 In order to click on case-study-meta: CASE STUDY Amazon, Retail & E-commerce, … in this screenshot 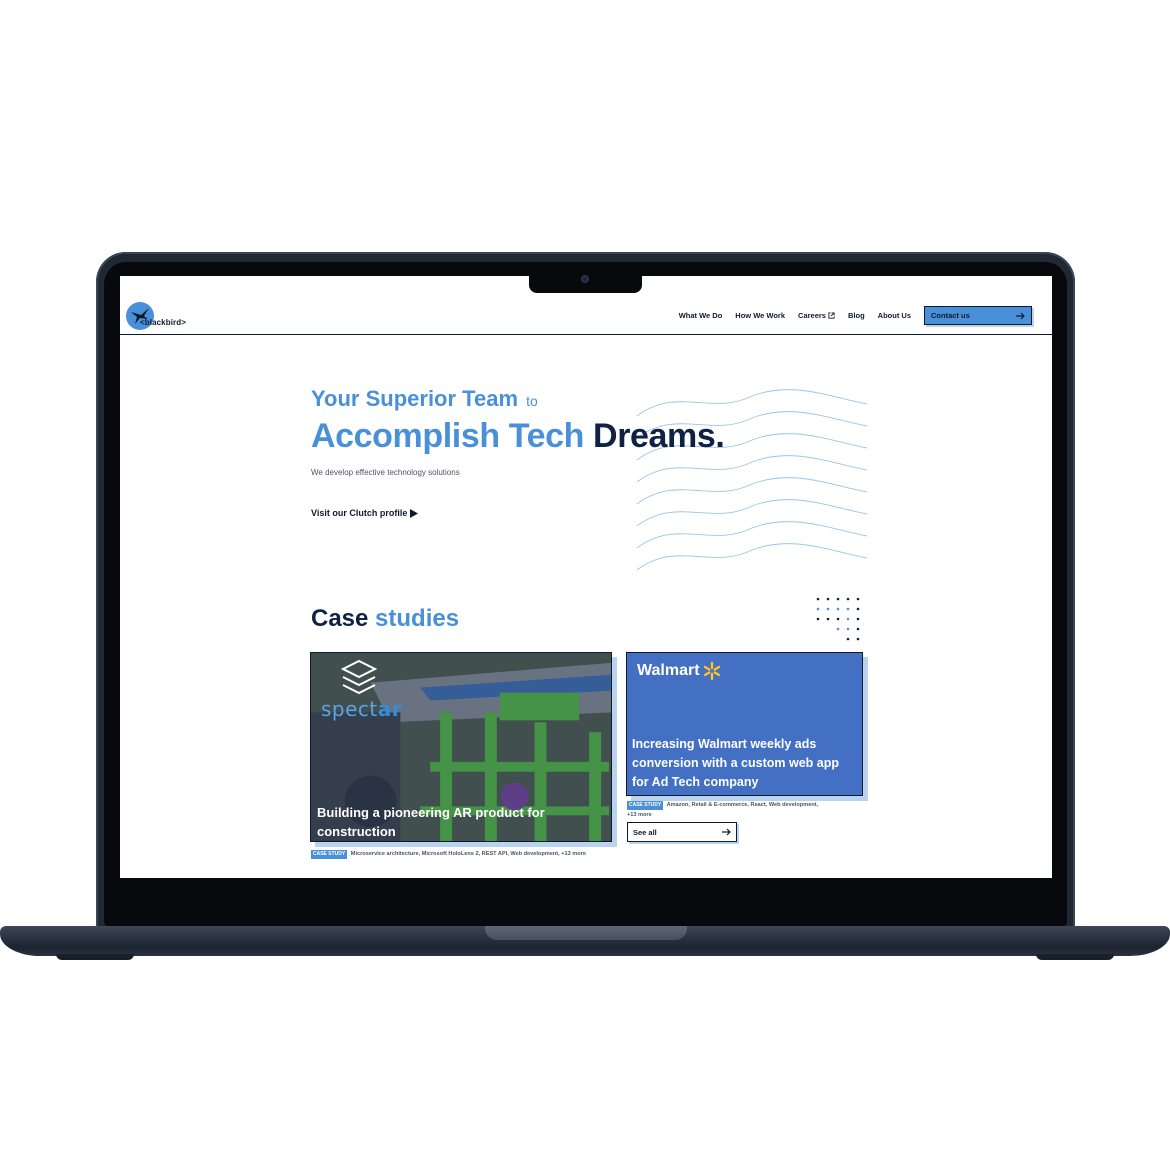, I will do `click(727, 810)`.